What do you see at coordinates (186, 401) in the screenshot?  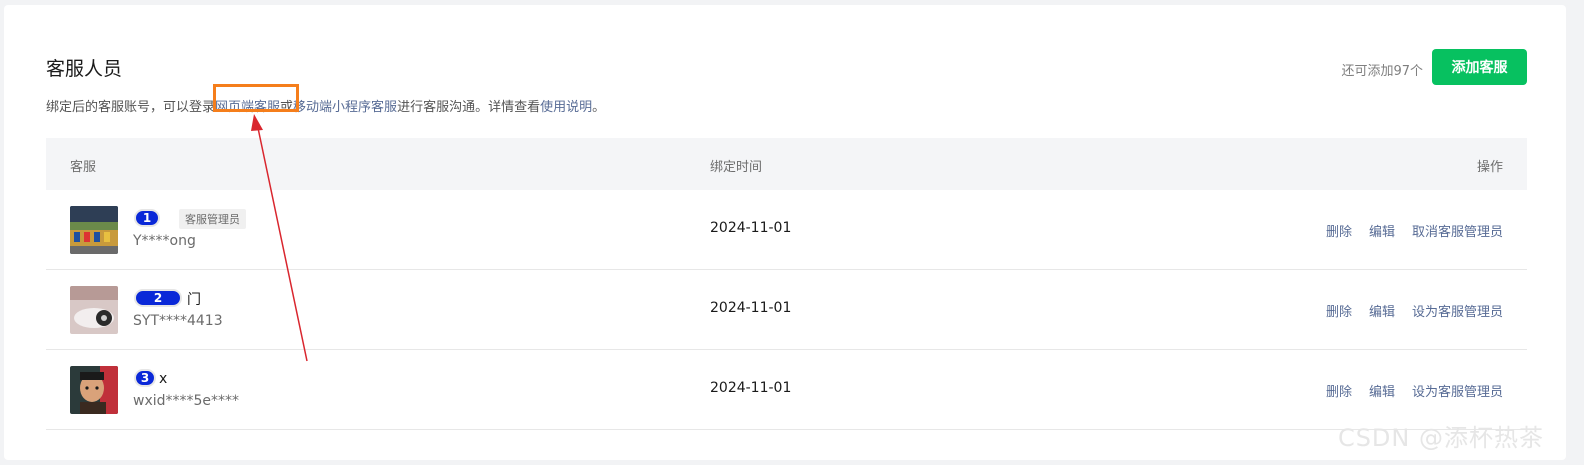 I see `service-account: wxid****5e****` at bounding box center [186, 401].